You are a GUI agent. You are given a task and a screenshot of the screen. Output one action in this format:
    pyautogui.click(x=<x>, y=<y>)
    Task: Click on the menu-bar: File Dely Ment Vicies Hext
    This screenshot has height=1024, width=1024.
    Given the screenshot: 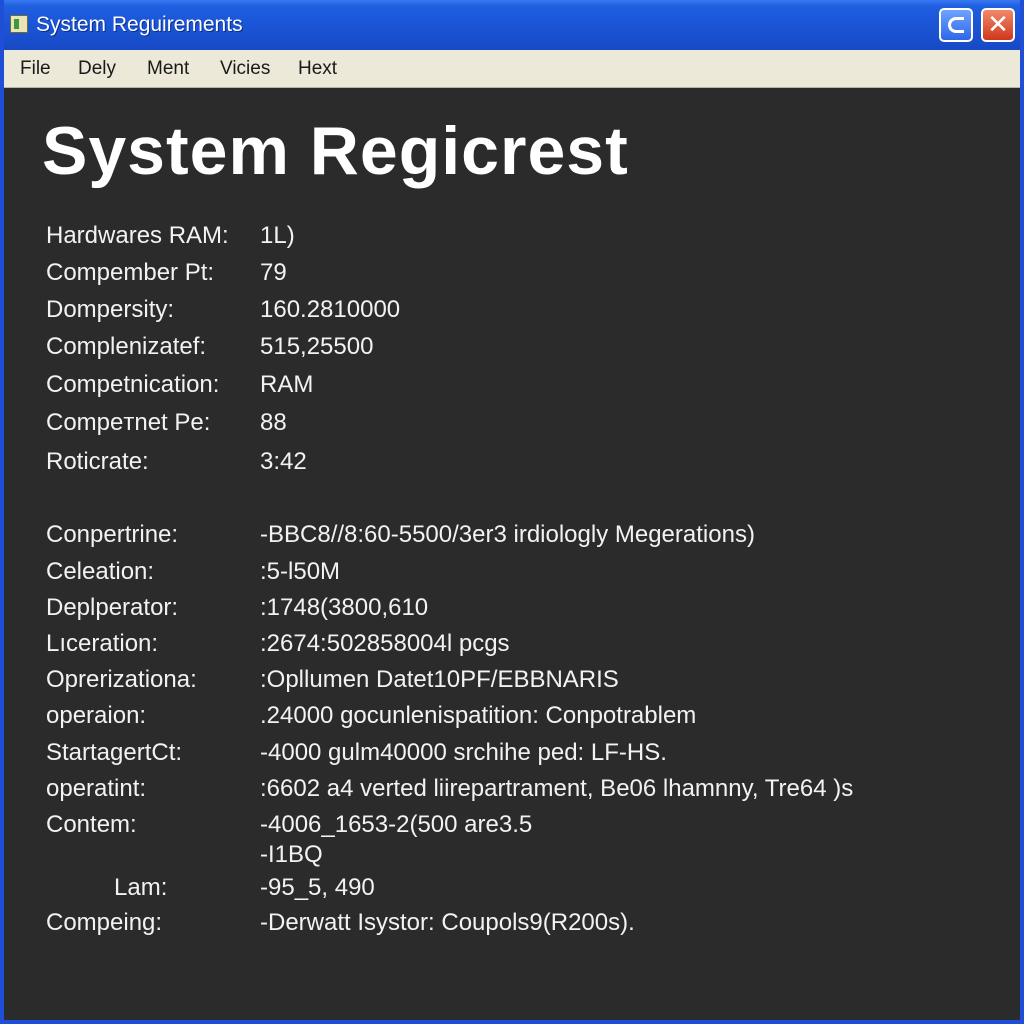 What is the action you would take?
    pyautogui.click(x=512, y=69)
    